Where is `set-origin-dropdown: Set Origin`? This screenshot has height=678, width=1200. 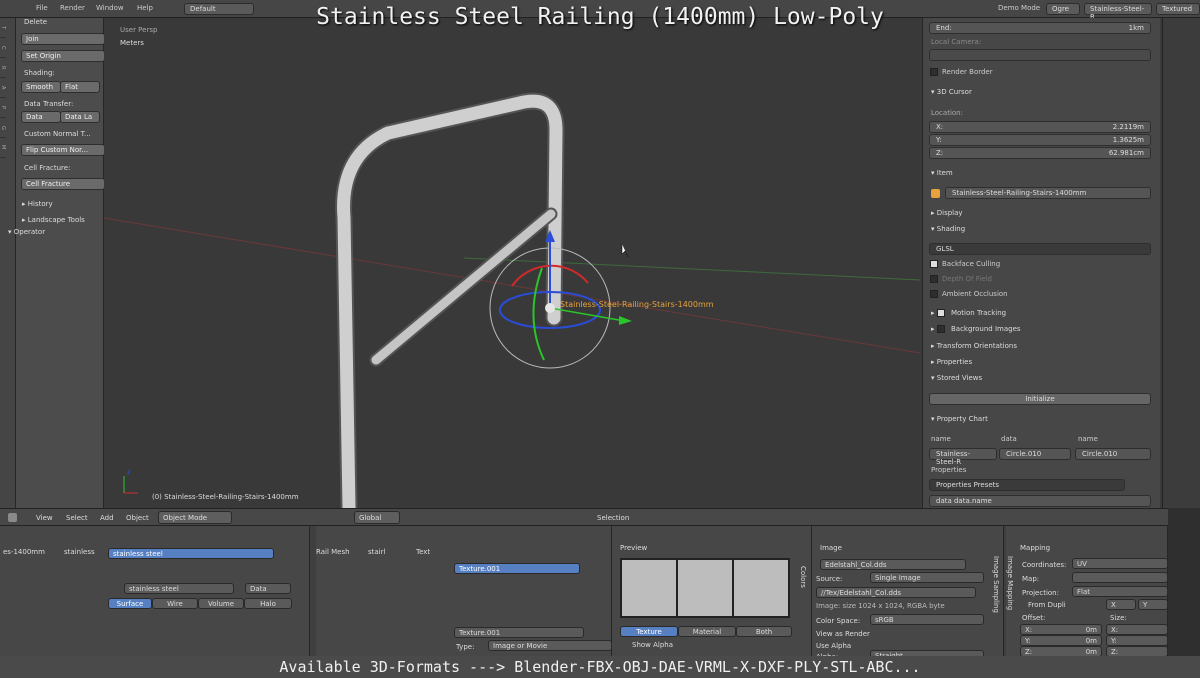 set-origin-dropdown: Set Origin is located at coordinates (63, 56).